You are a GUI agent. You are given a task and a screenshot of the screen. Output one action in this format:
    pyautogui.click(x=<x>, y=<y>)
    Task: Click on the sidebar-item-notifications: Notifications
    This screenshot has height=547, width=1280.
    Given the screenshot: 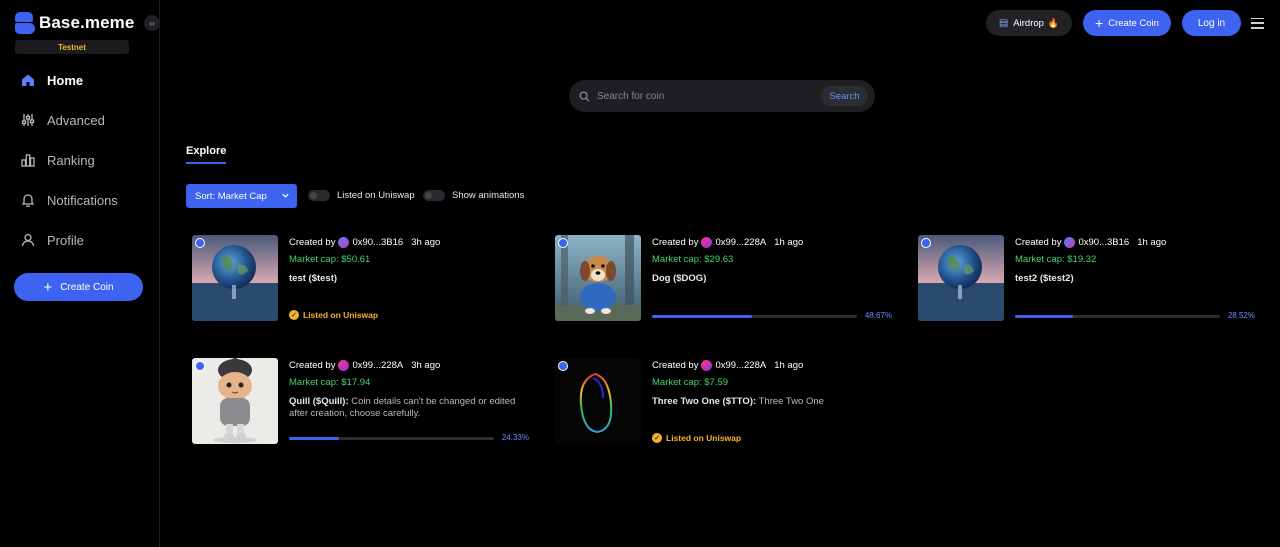 What is the action you would take?
    pyautogui.click(x=80, y=200)
    